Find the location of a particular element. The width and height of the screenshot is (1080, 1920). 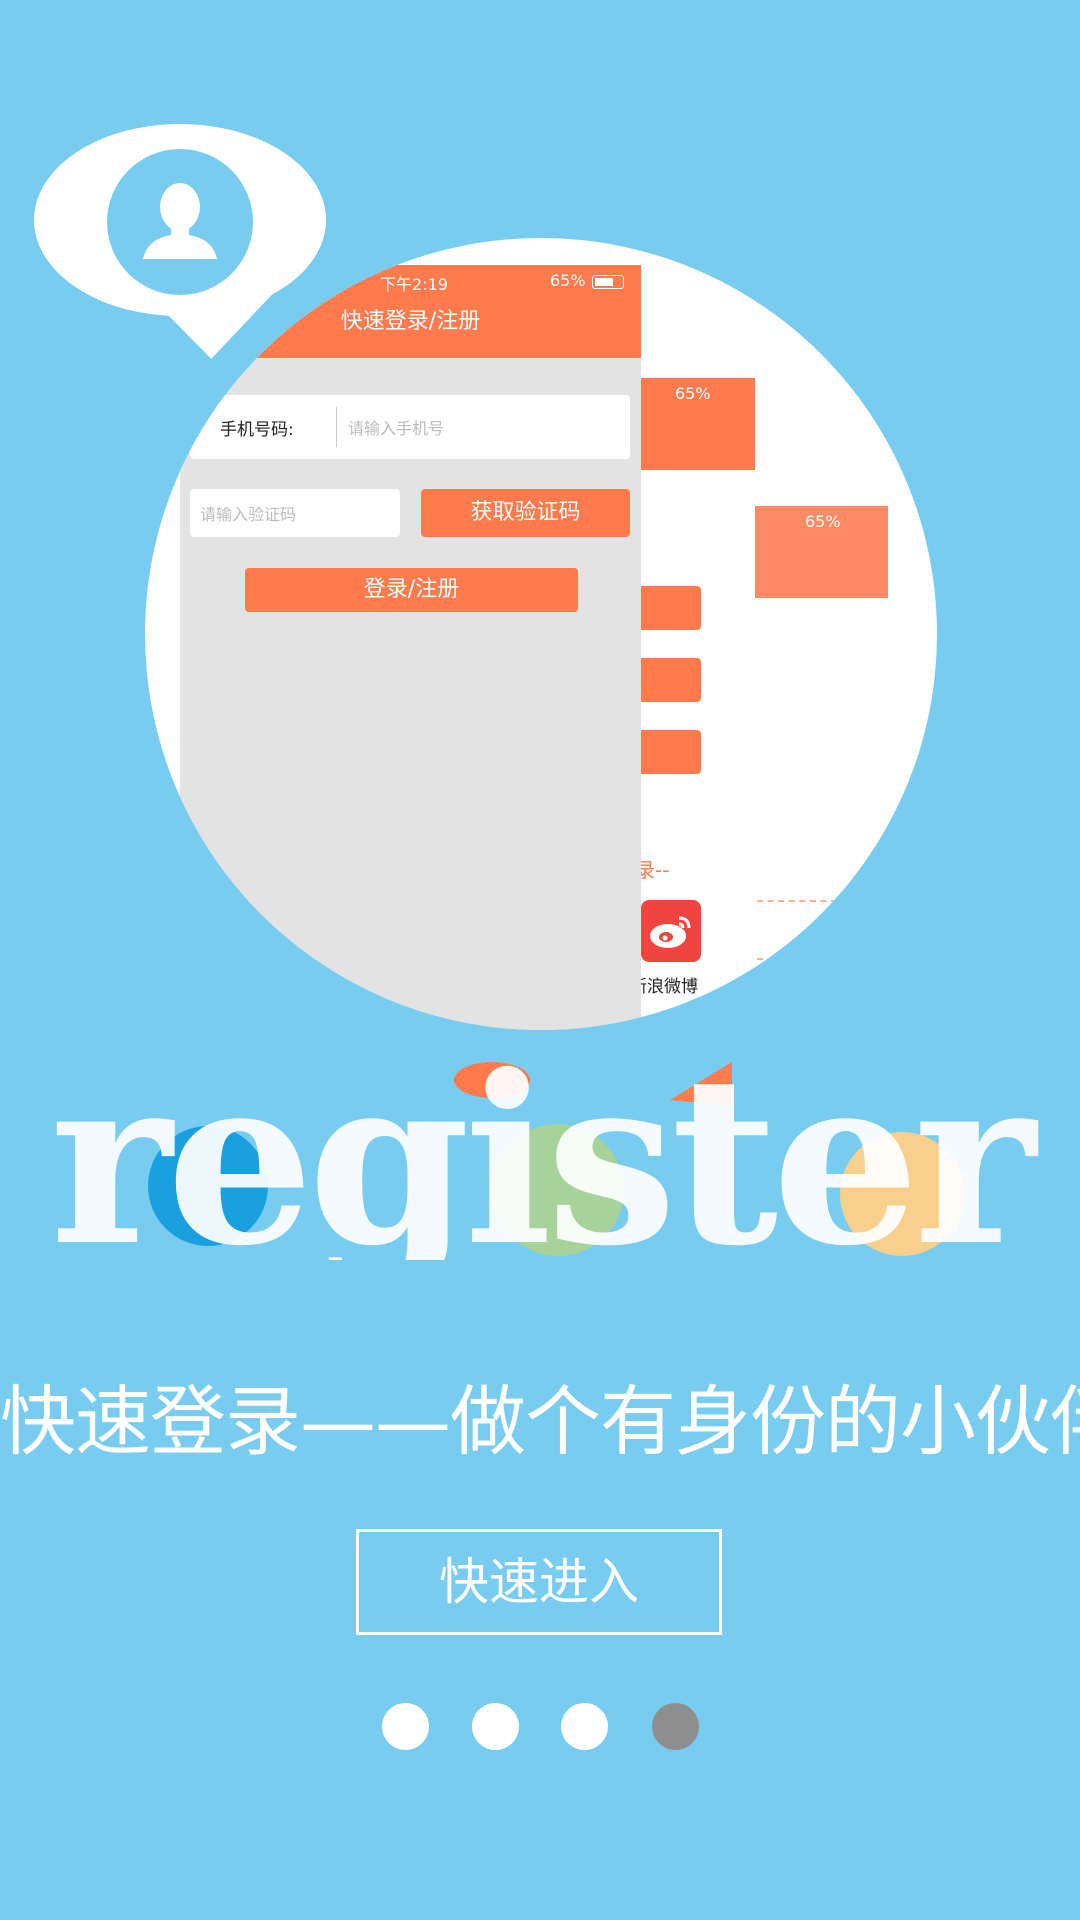

phone-header: 下午2:19 65% 快速登录/注册 is located at coordinates (410, 311).